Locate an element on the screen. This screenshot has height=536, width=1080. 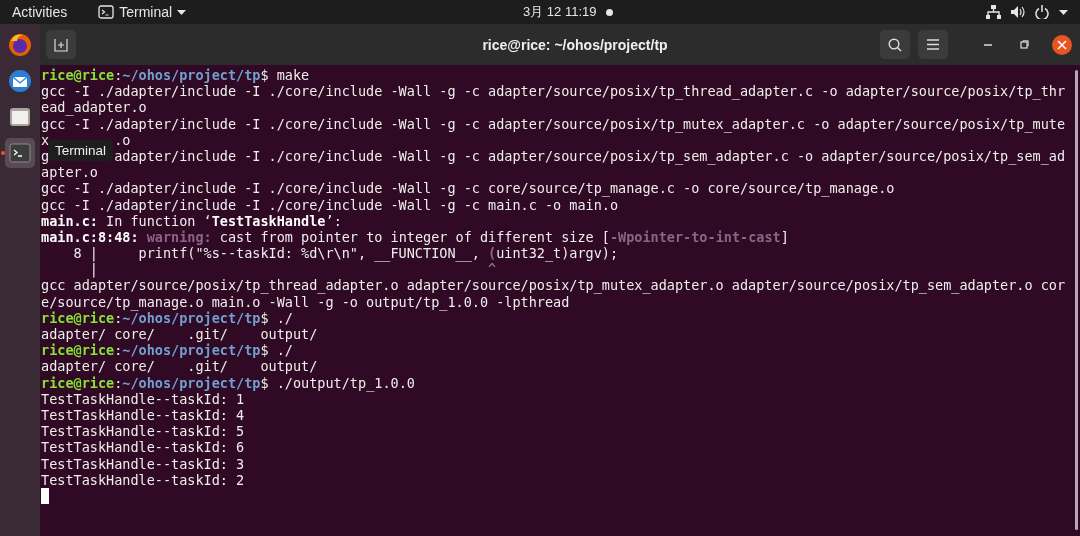
power-icon is located at coordinates (1042, 12).